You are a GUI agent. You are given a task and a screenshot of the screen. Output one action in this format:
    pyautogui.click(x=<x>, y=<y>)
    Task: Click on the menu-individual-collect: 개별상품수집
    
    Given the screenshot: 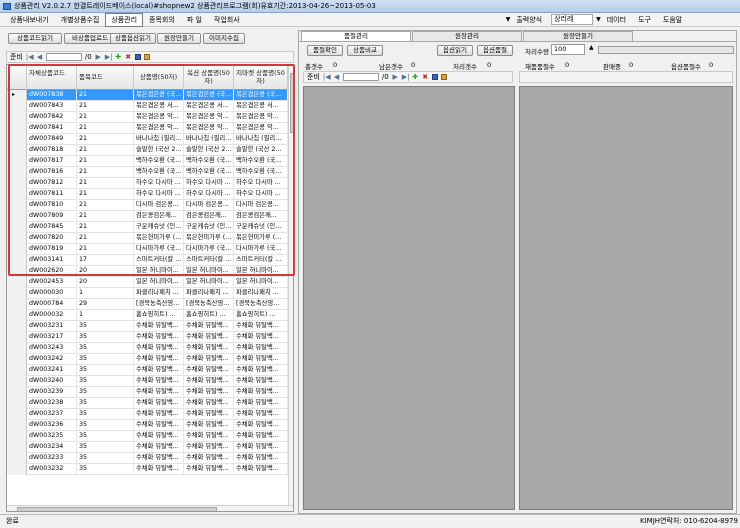 What is the action you would take?
    pyautogui.click(x=80, y=20)
    